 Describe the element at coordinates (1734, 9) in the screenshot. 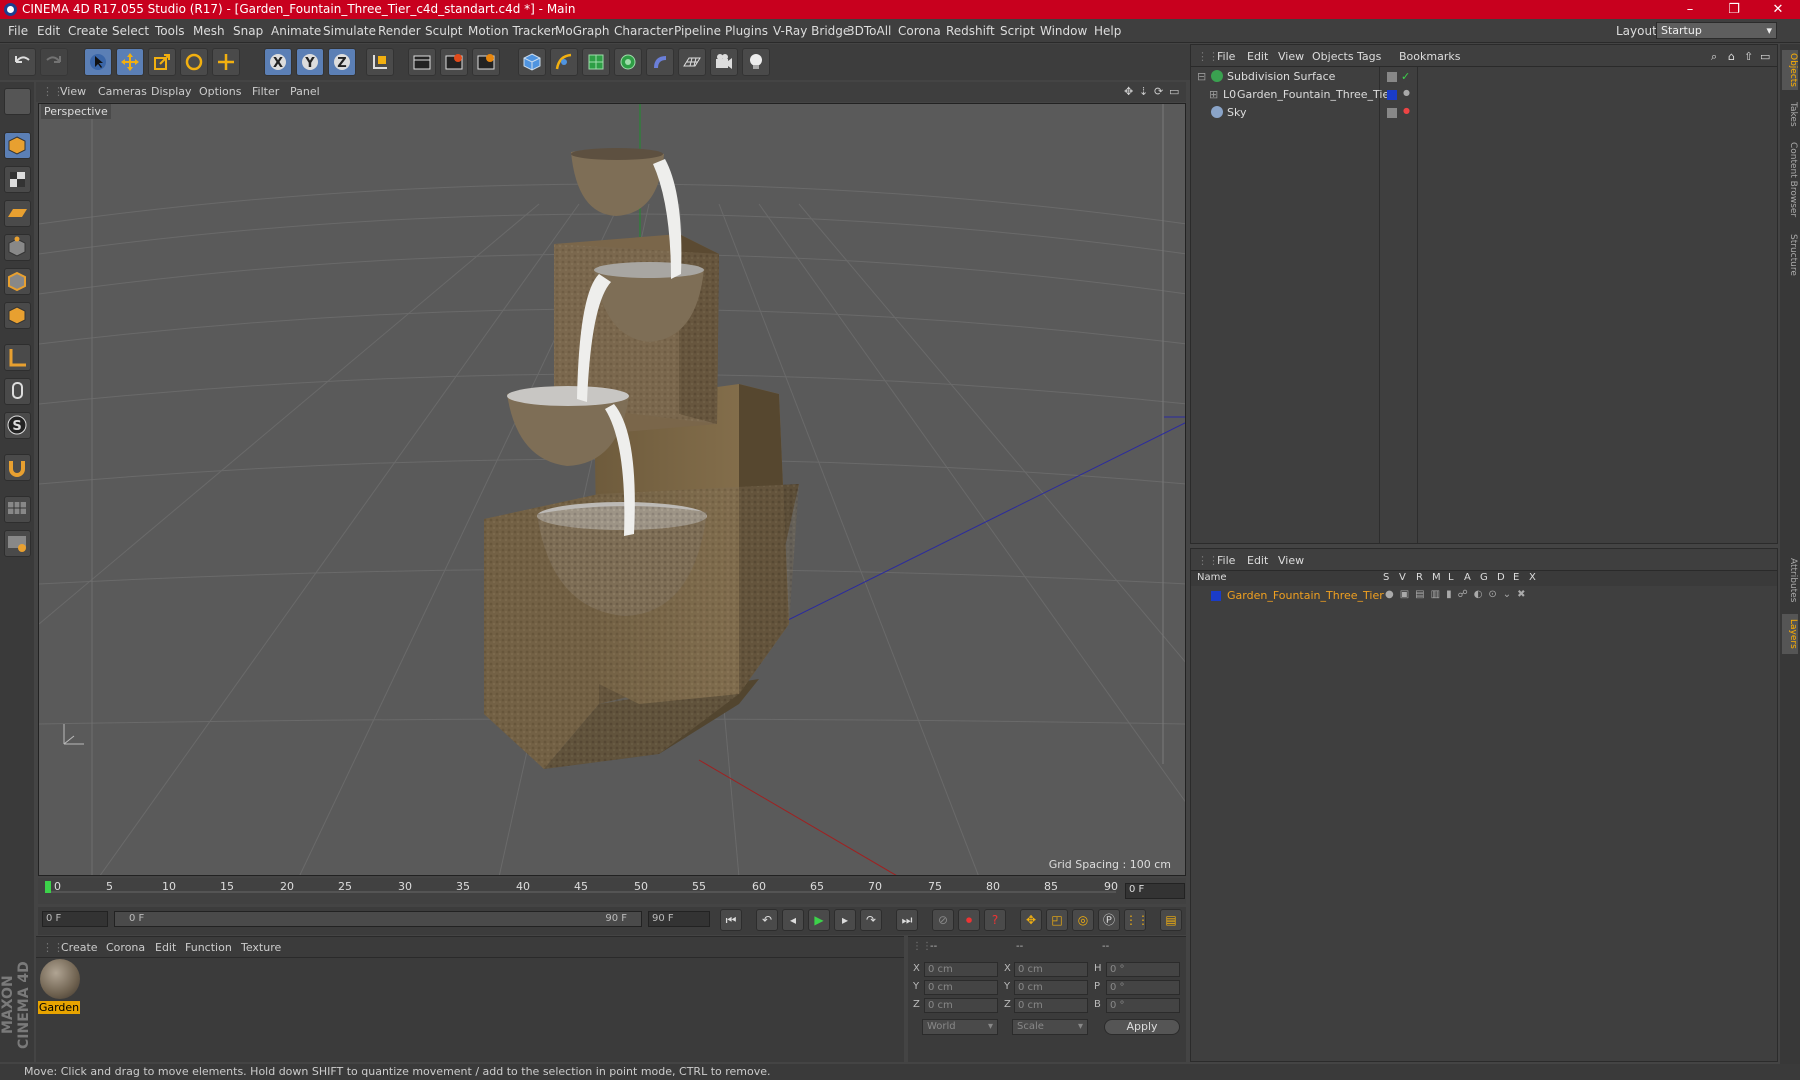

I see `maximize-button: ❐` at that location.